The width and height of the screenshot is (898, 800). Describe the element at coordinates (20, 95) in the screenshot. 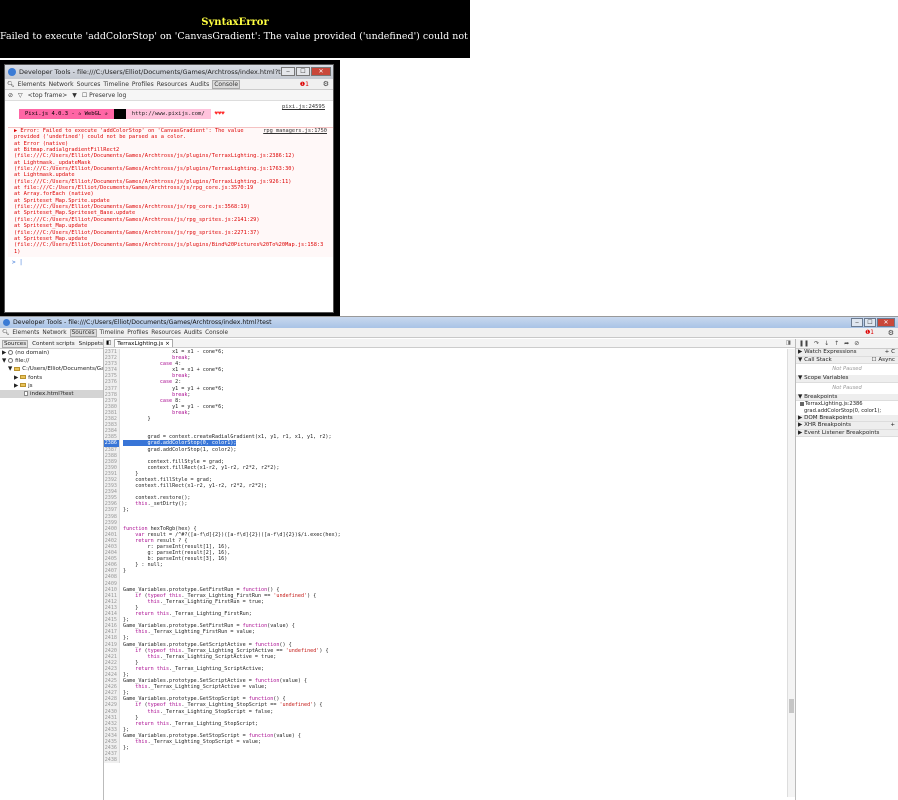

I see `filter-icon: ▽` at that location.